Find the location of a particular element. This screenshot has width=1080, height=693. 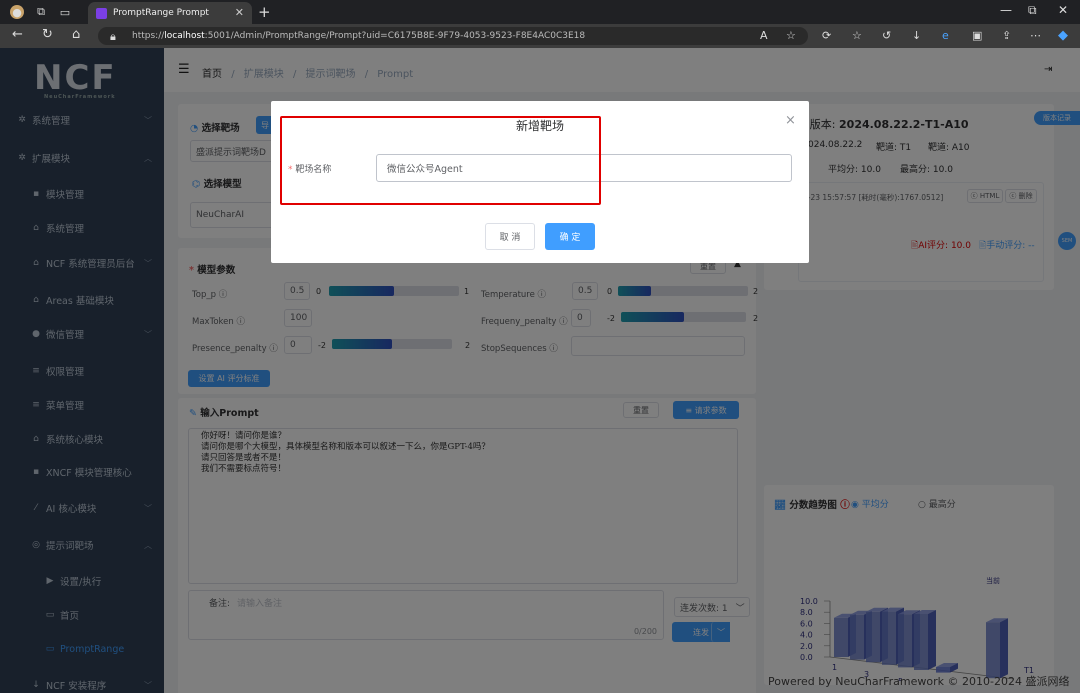

extensions-icon: ⟳ is located at coordinates (826, 35).